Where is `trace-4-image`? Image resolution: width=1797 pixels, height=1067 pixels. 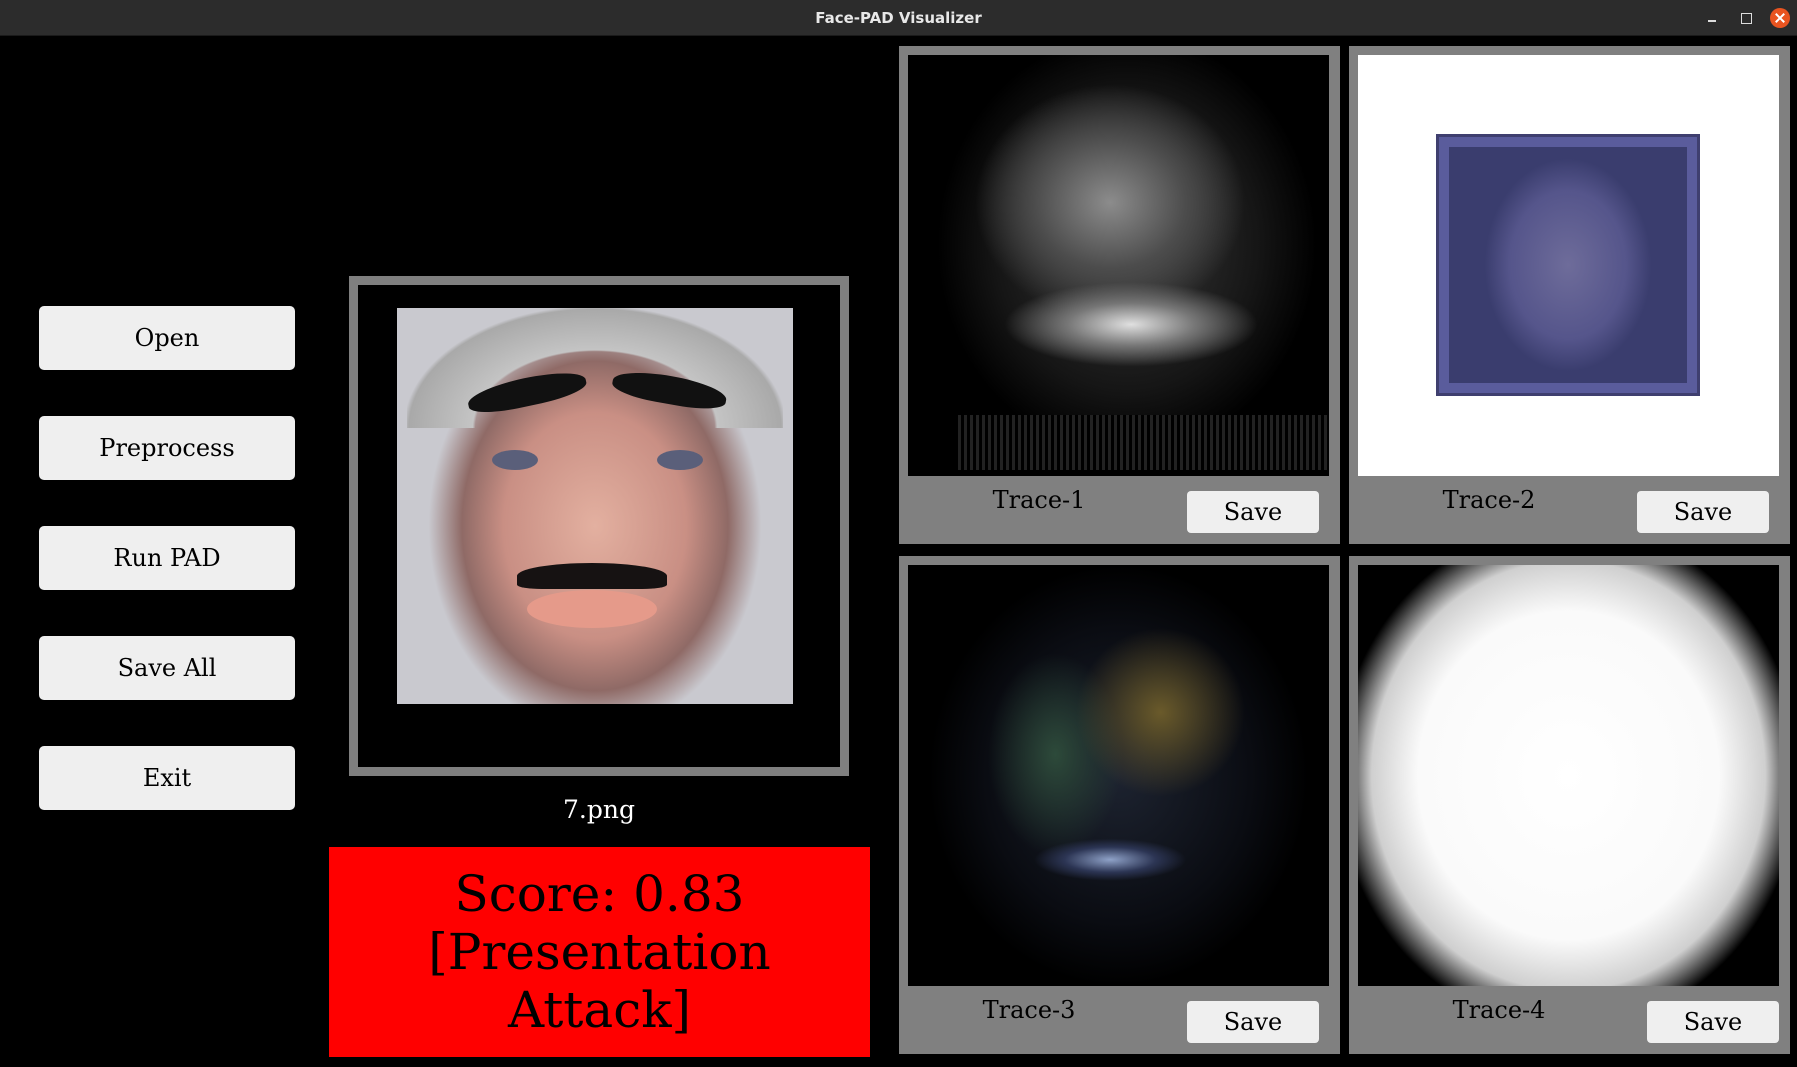
trace-4-image is located at coordinates (1568, 775).